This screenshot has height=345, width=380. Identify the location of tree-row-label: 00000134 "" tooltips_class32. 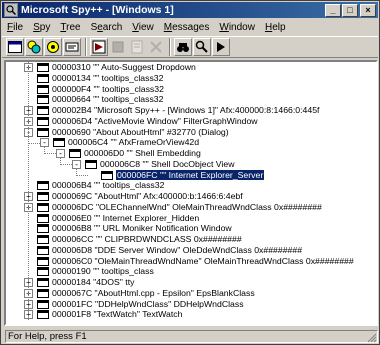
(107, 78).